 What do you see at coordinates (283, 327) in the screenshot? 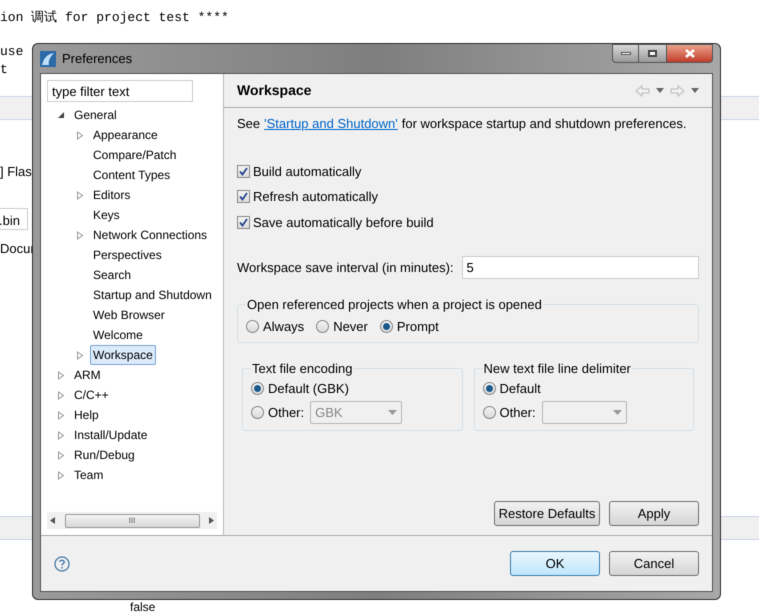
I see `radio-label: Always` at bounding box center [283, 327].